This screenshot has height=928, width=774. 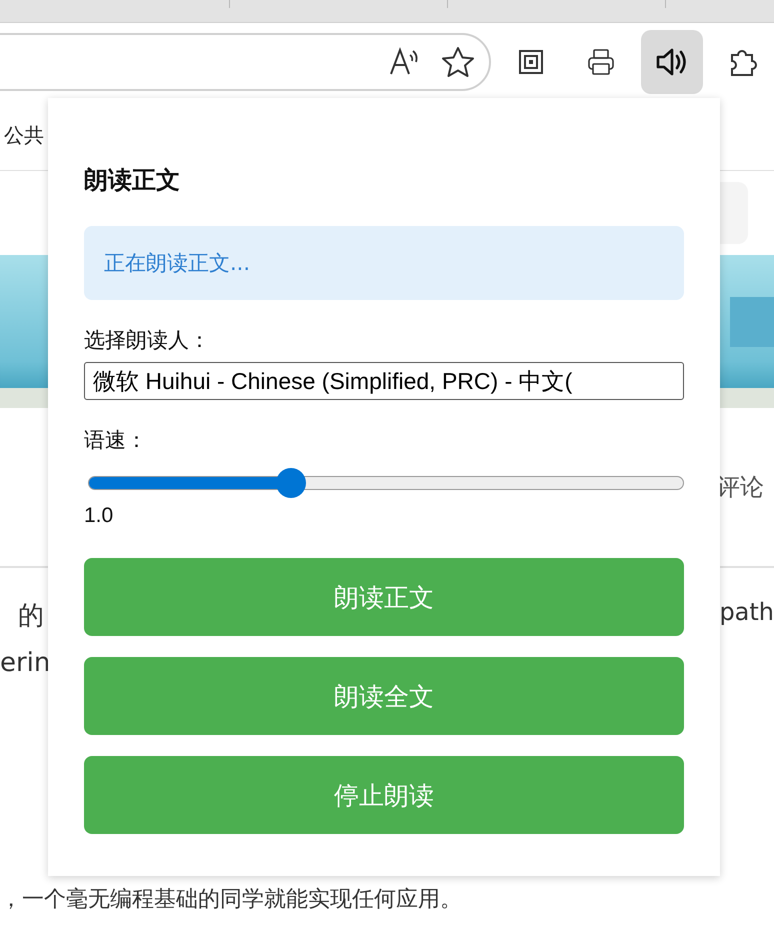 I want to click on popup-title: 朗读正文, so click(x=132, y=180).